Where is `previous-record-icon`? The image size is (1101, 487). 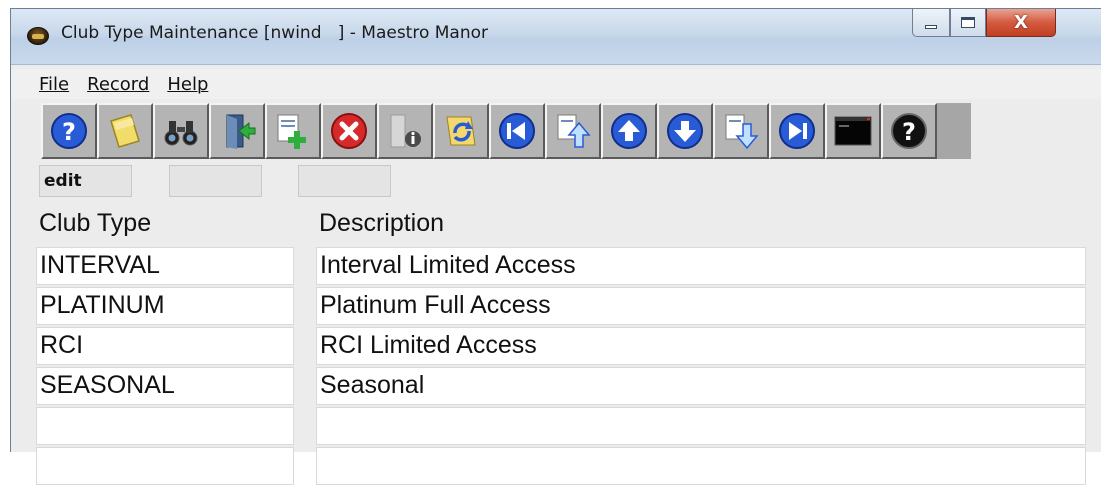
previous-record-icon is located at coordinates (629, 131).